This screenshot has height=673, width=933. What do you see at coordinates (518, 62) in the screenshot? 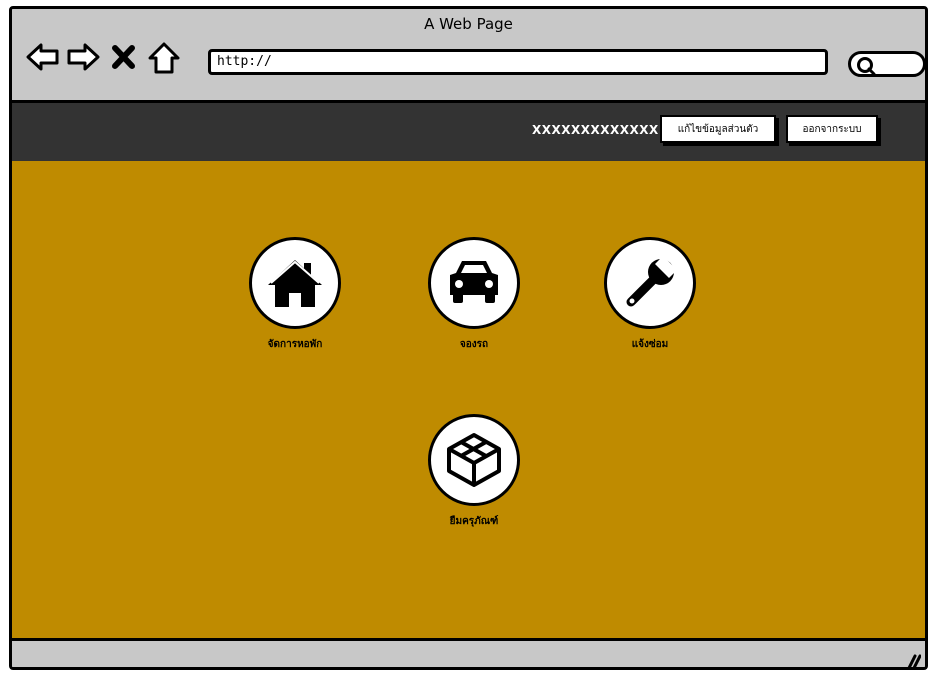
I see `url-bar: http://` at bounding box center [518, 62].